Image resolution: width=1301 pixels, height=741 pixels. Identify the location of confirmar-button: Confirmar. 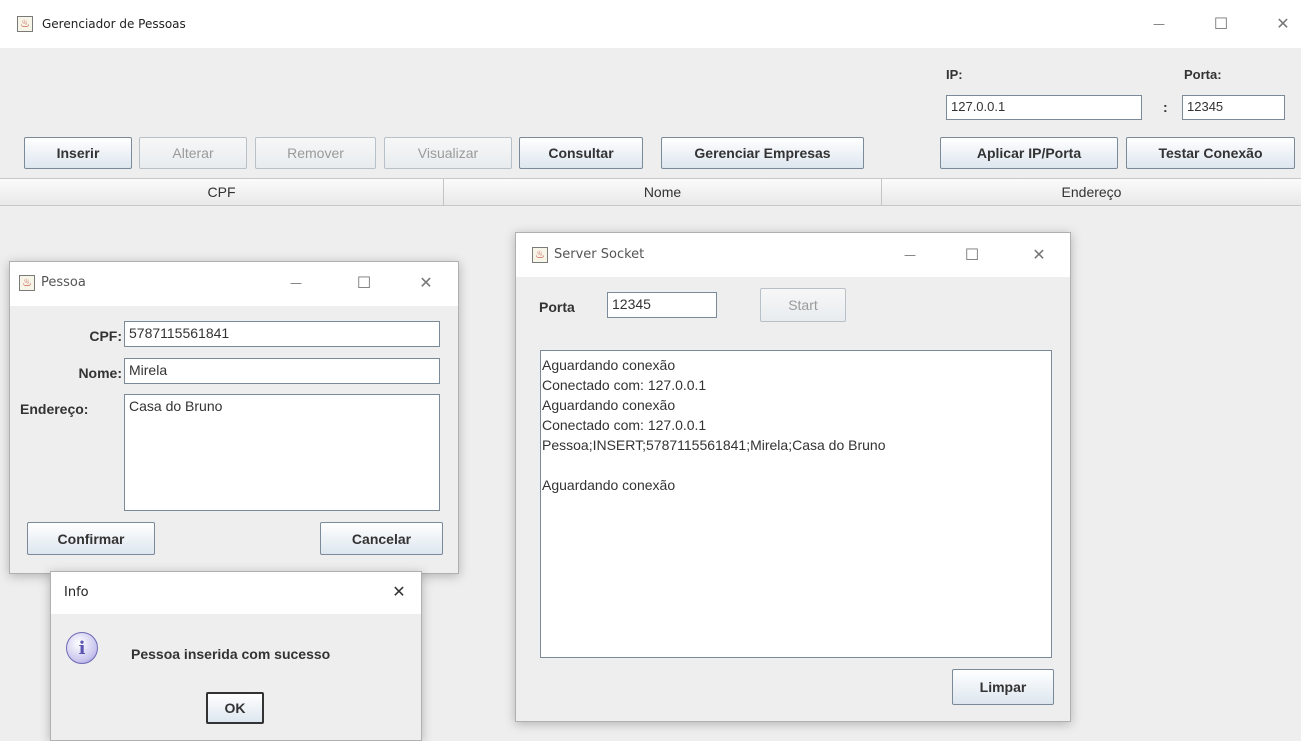
(91, 538).